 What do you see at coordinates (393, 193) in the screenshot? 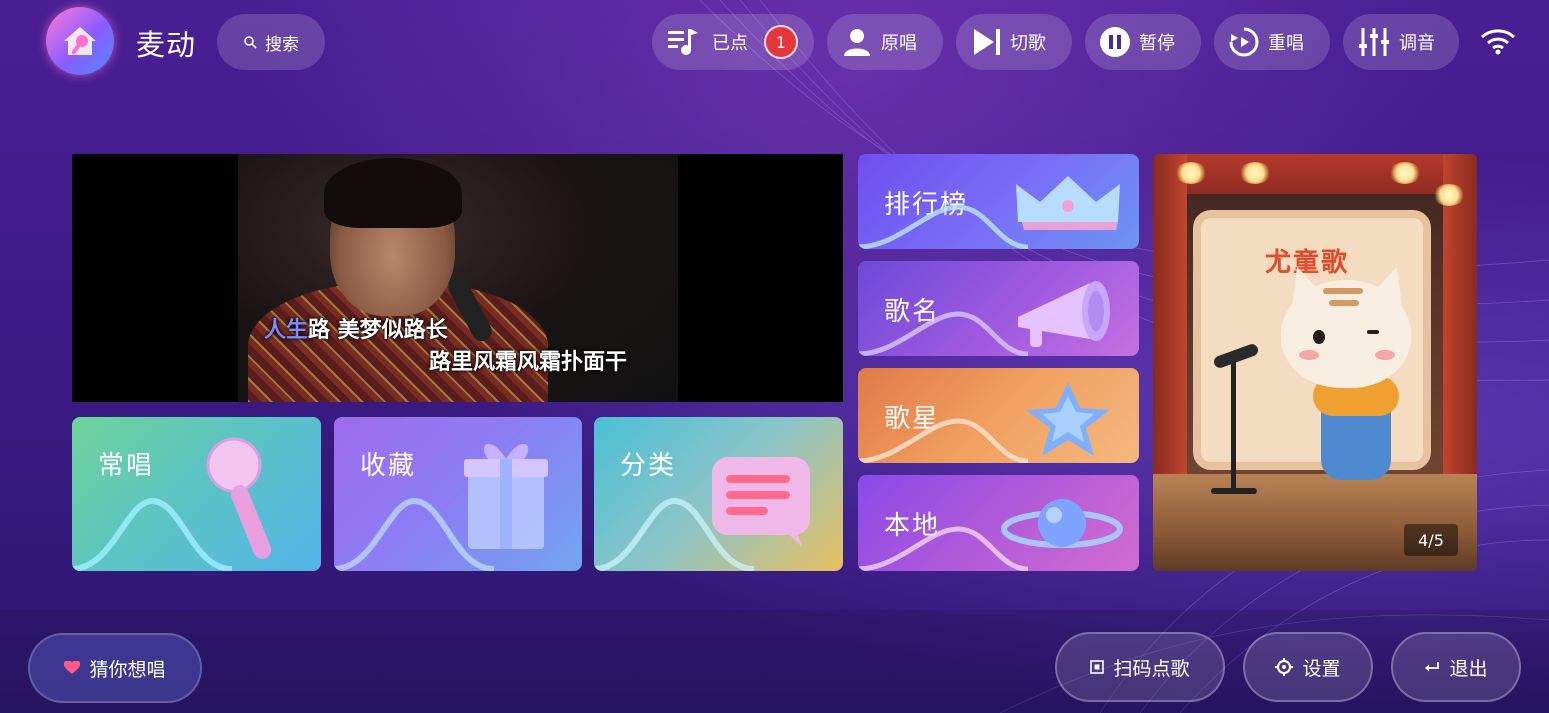
I see `singer-hair` at bounding box center [393, 193].